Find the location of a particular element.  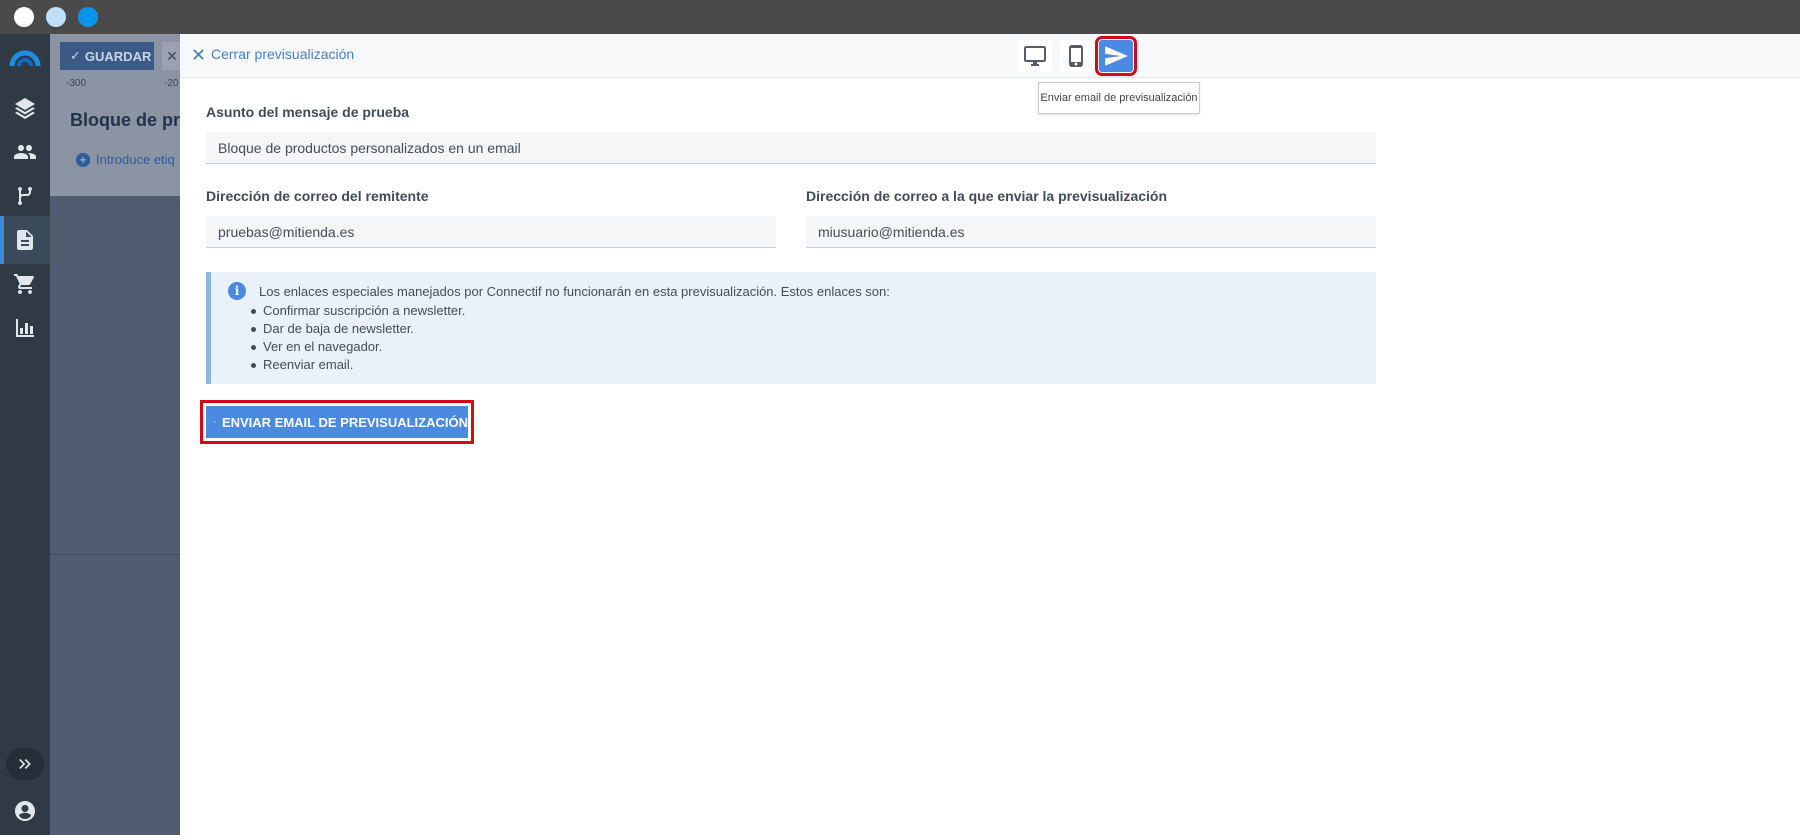

desktop-icon is located at coordinates (1035, 56).